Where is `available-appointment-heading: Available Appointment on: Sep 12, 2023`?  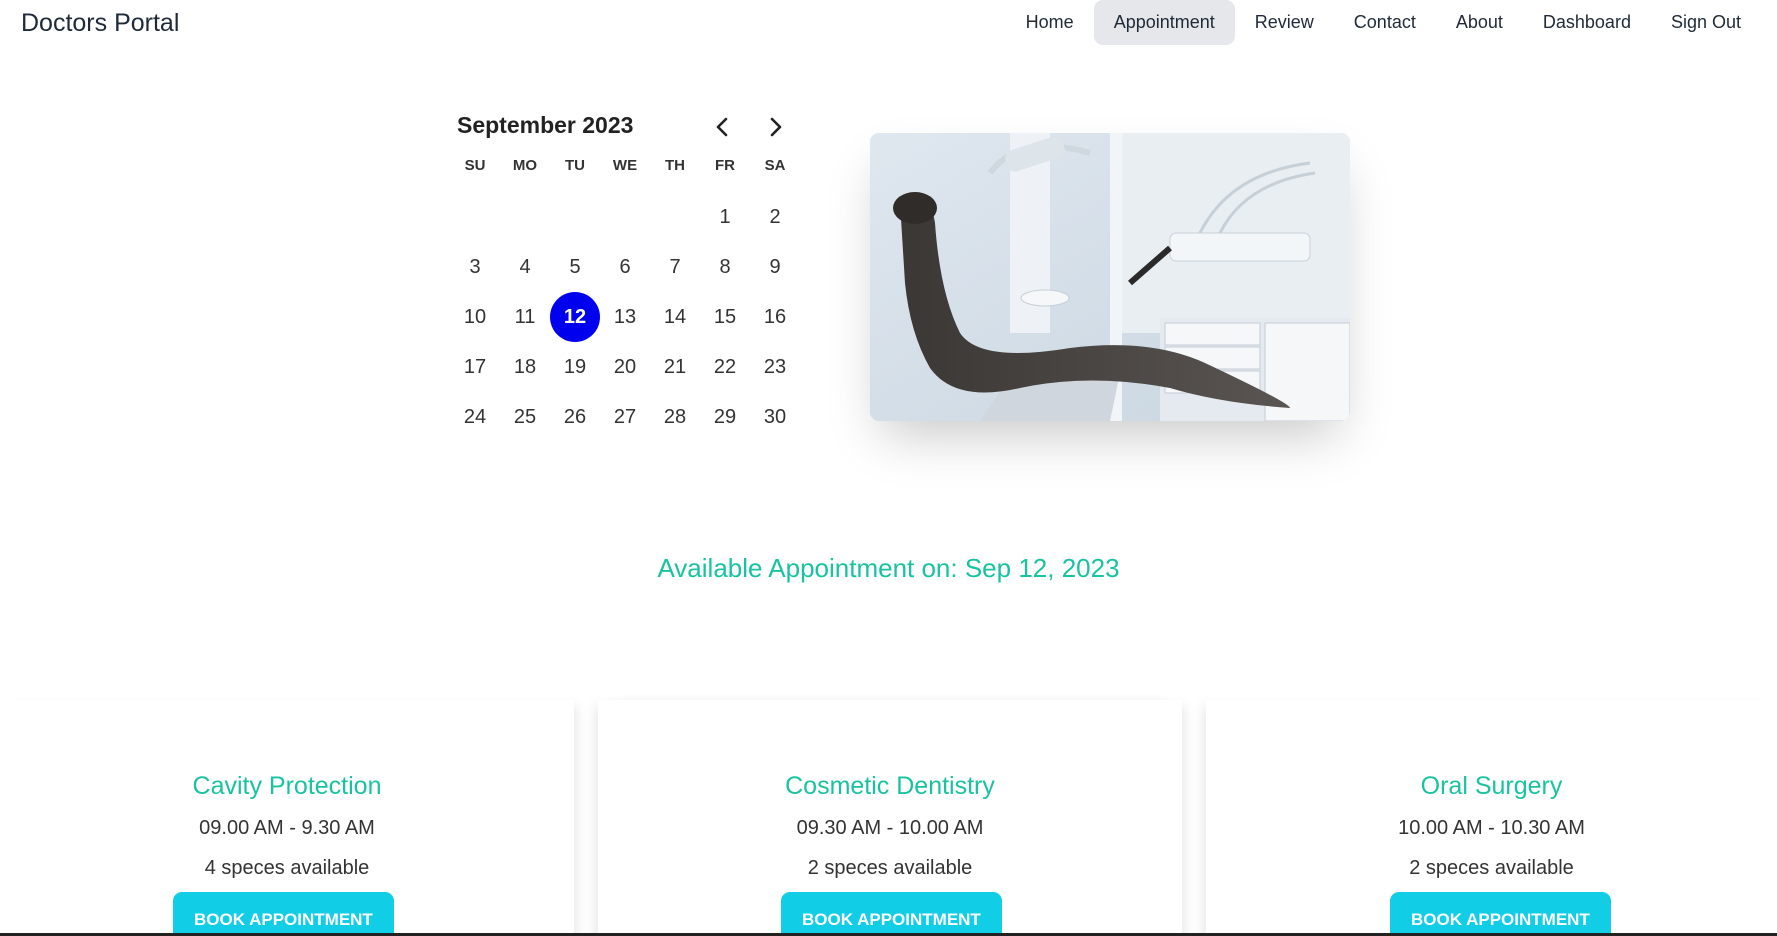 available-appointment-heading: Available Appointment on: Sep 12, 2023 is located at coordinates (888, 568).